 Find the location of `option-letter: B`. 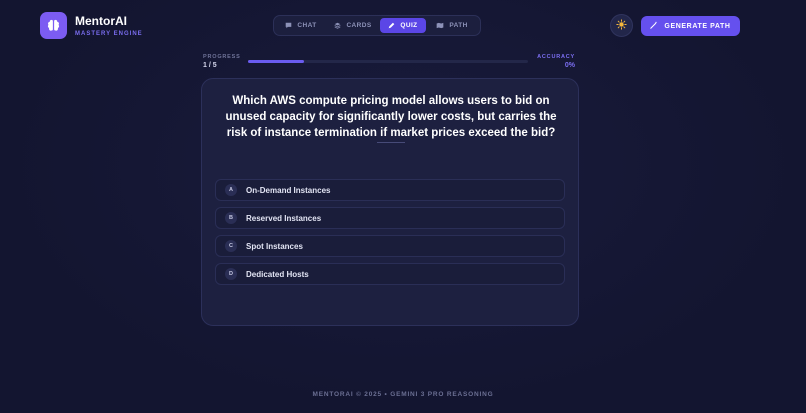

option-letter: B is located at coordinates (231, 218).